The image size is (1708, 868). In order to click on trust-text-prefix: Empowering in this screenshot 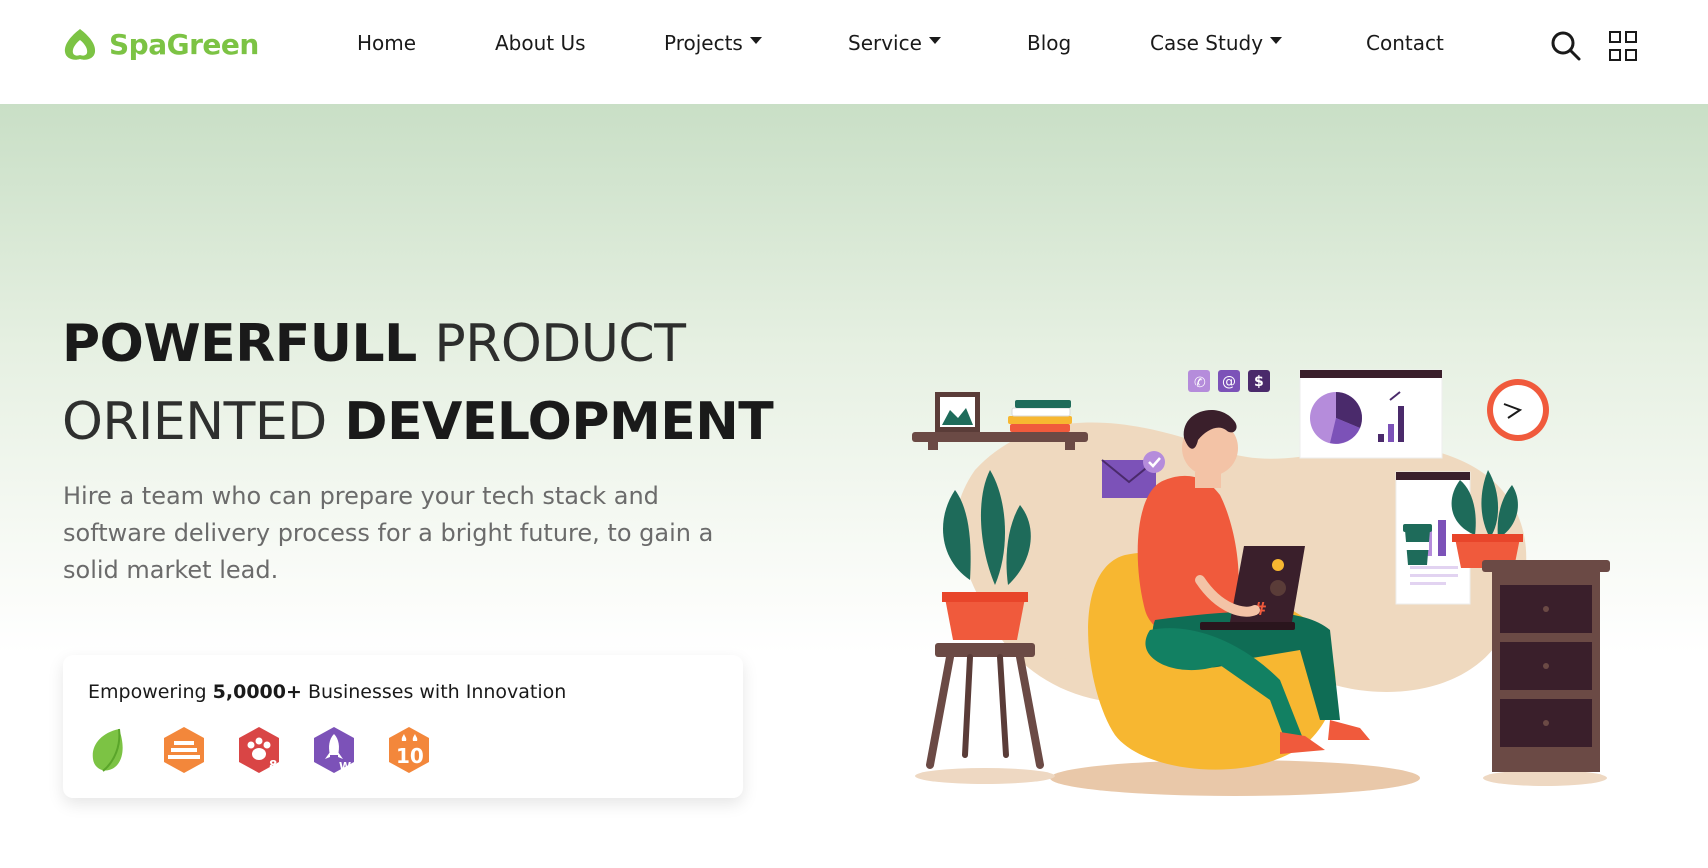, I will do `click(147, 692)`.